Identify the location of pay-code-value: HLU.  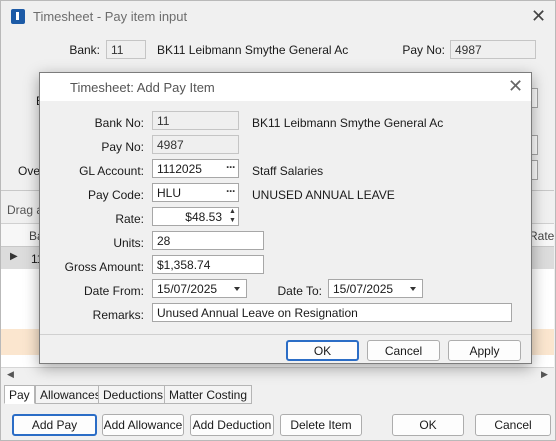
(169, 193).